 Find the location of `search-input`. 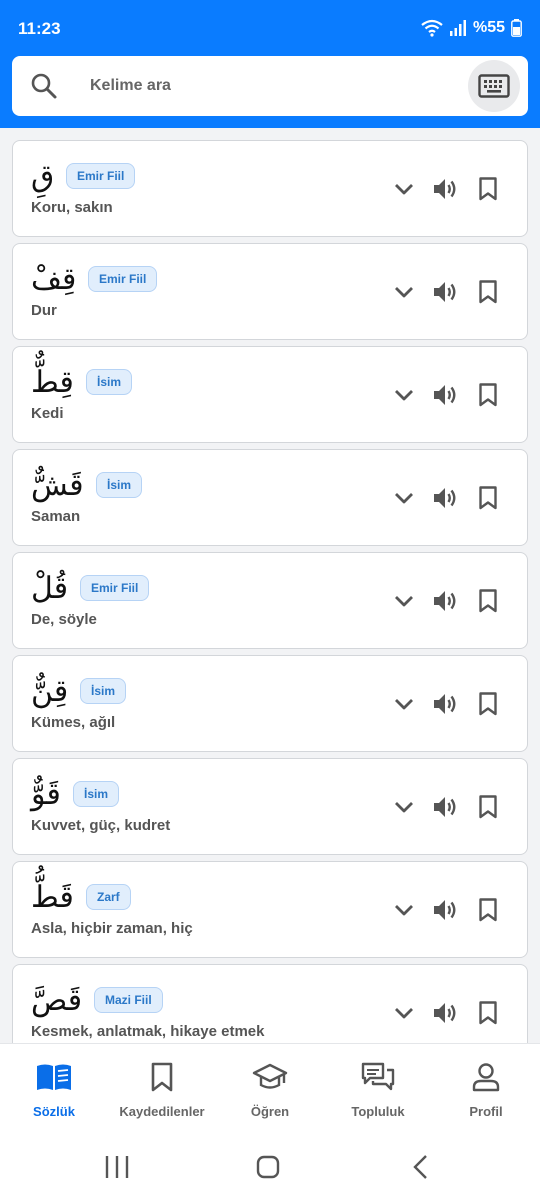

search-input is located at coordinates (268, 86).